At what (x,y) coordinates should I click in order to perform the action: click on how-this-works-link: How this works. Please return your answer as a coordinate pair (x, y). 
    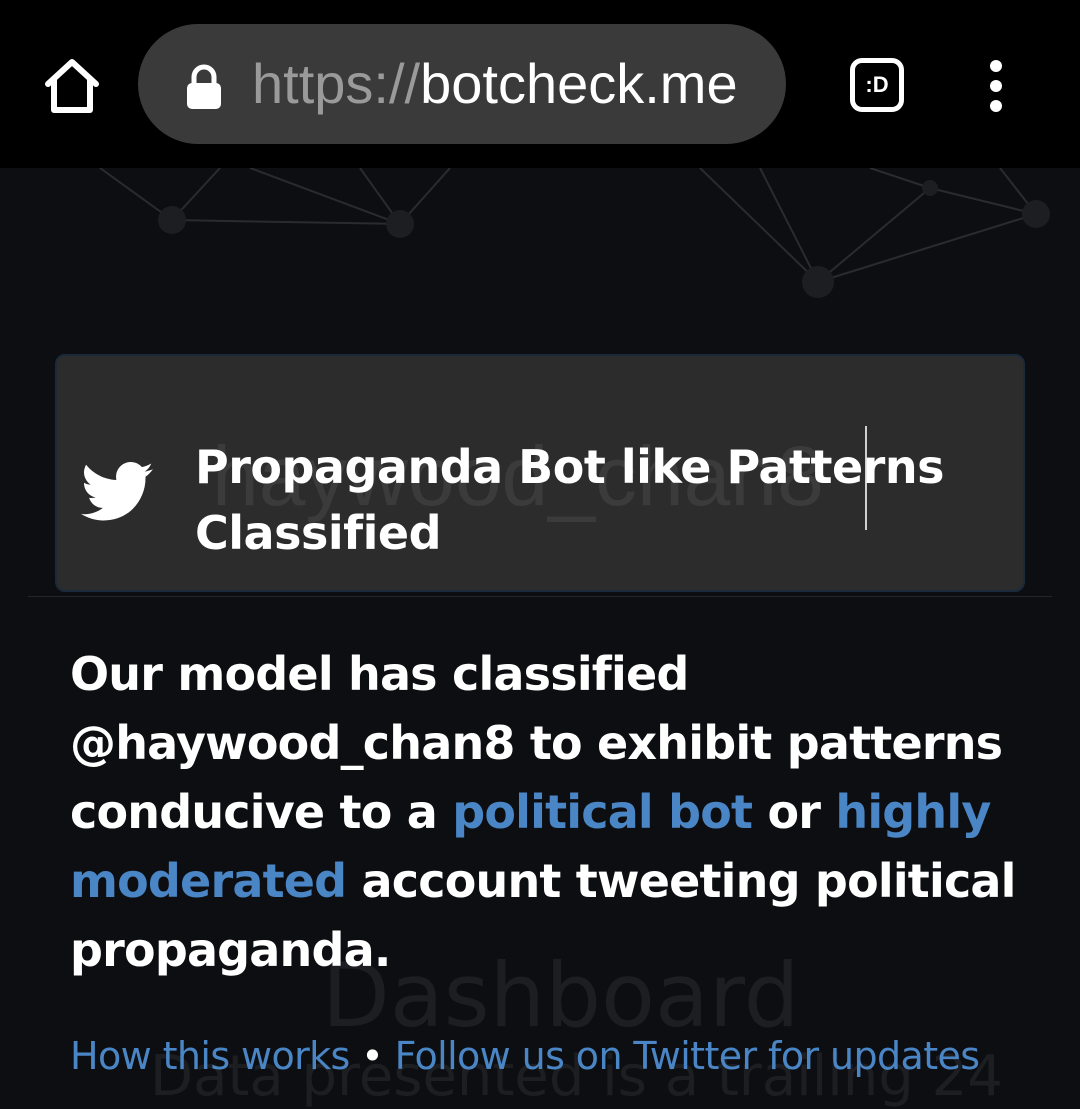
    Looking at the image, I should click on (210, 1056).